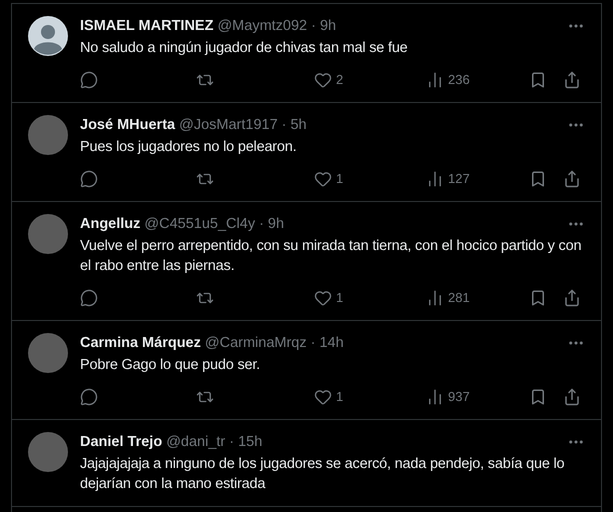 The image size is (613, 512). I want to click on user-name: Angelluz, so click(110, 224).